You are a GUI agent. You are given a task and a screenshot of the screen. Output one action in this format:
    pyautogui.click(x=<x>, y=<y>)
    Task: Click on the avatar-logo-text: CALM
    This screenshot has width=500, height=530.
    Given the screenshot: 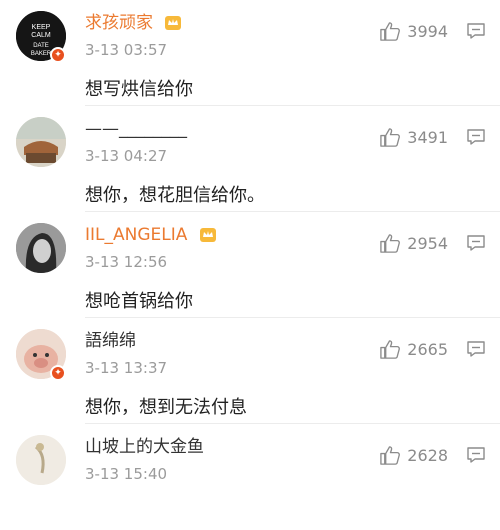 What is the action you would take?
    pyautogui.click(x=41, y=35)
    